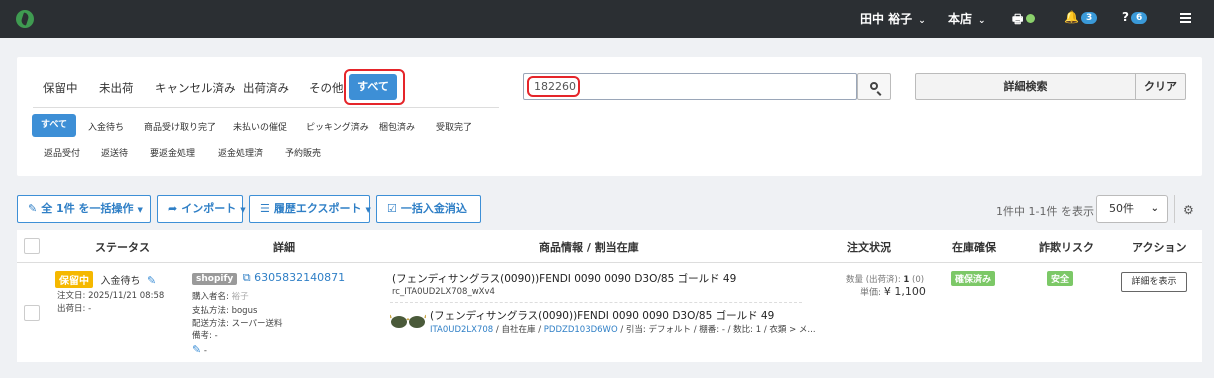  Describe the element at coordinates (25, 19) in the screenshot. I see `app-logo-icon` at that location.